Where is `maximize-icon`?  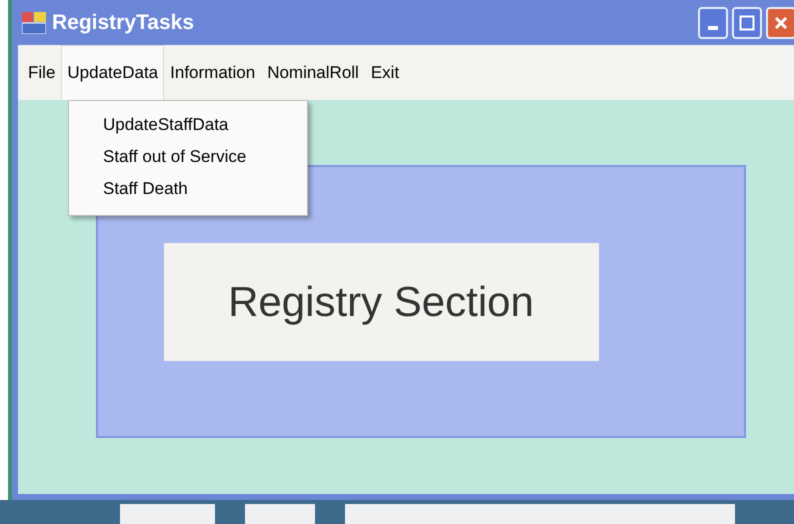 maximize-icon is located at coordinates (747, 22).